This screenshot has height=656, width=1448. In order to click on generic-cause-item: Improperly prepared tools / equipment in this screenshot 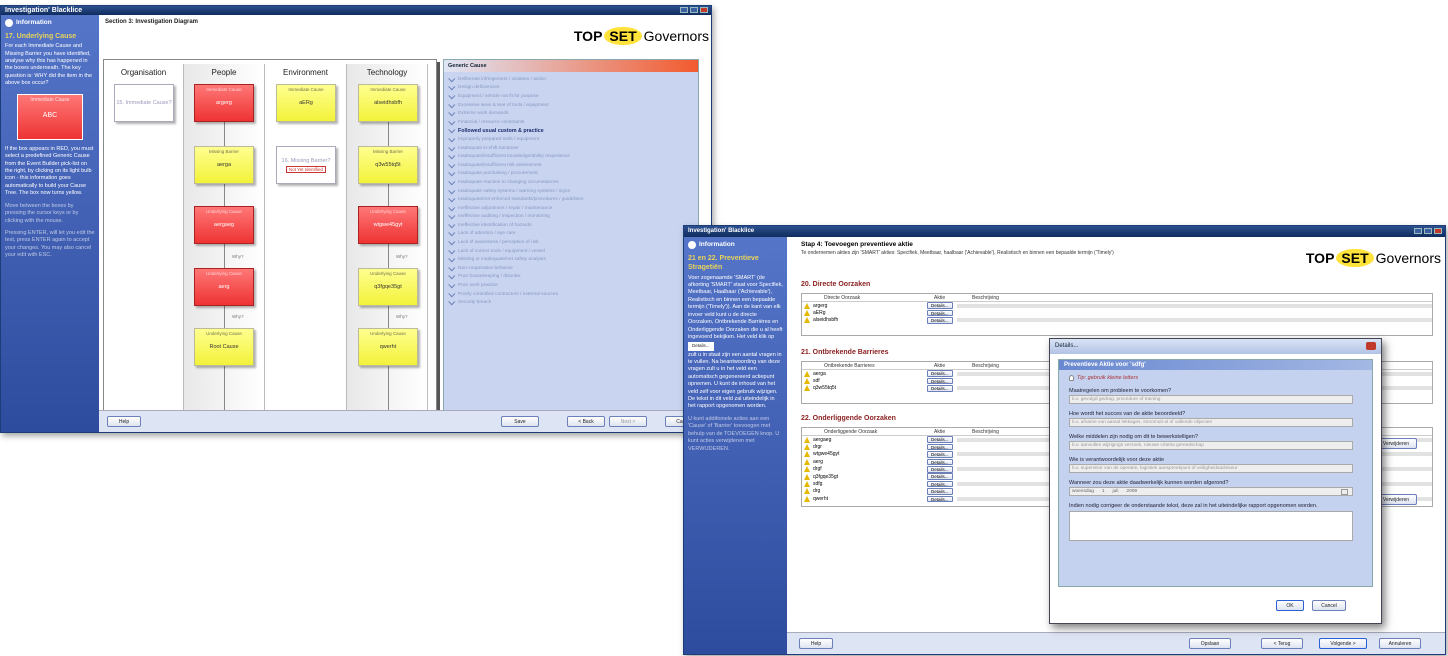, I will do `click(571, 139)`.